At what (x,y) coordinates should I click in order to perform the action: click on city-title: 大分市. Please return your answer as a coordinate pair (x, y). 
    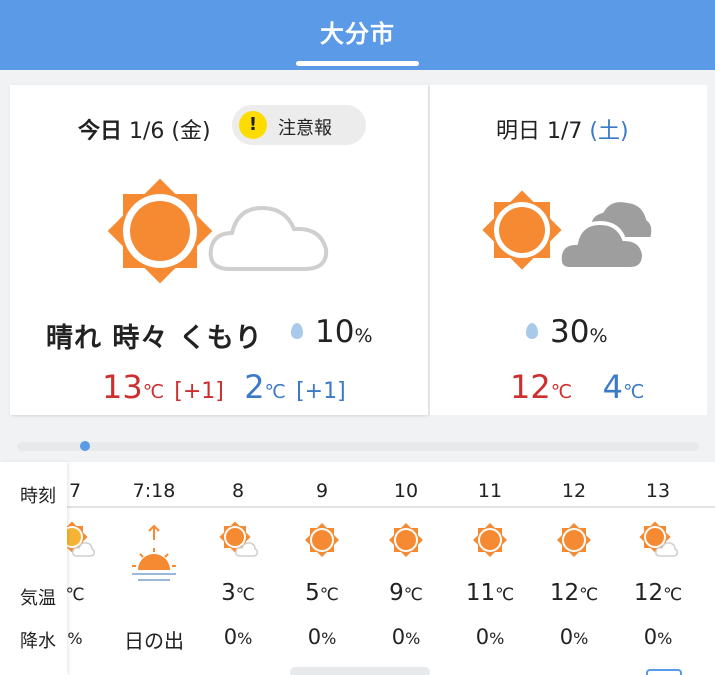
    Looking at the image, I should click on (357, 31).